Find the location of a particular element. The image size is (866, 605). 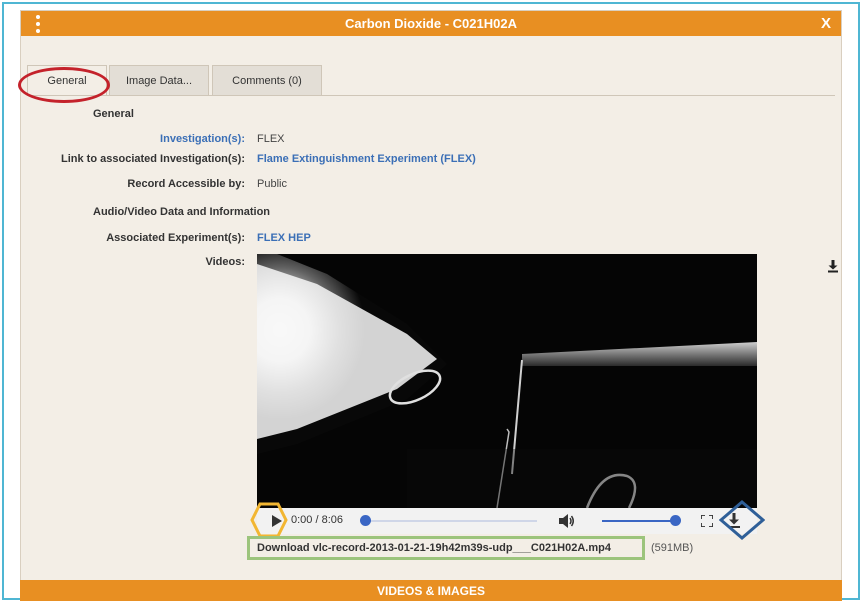

volume-icon is located at coordinates (567, 521).